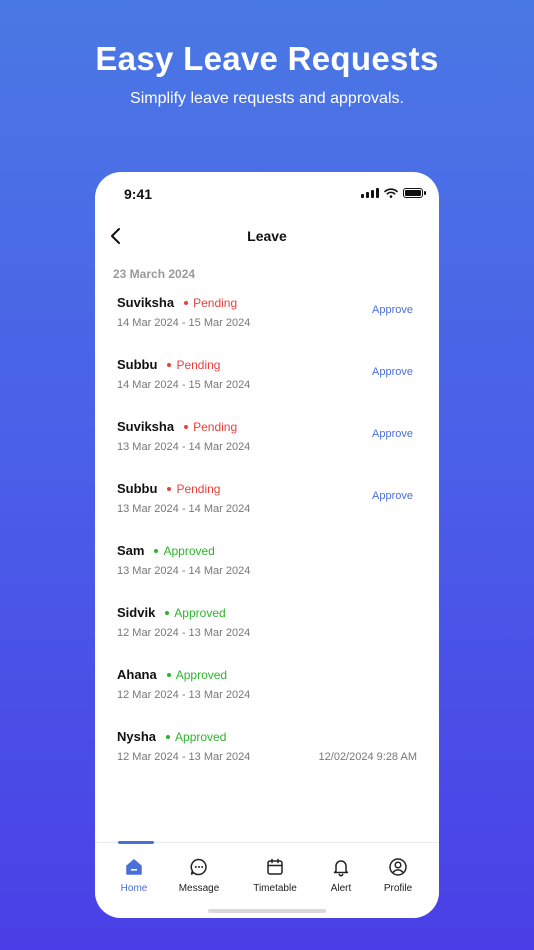 This screenshot has height=950, width=534. Describe the element at coordinates (172, 674) in the screenshot. I see `leave-name-row: Ahana Approved` at that location.